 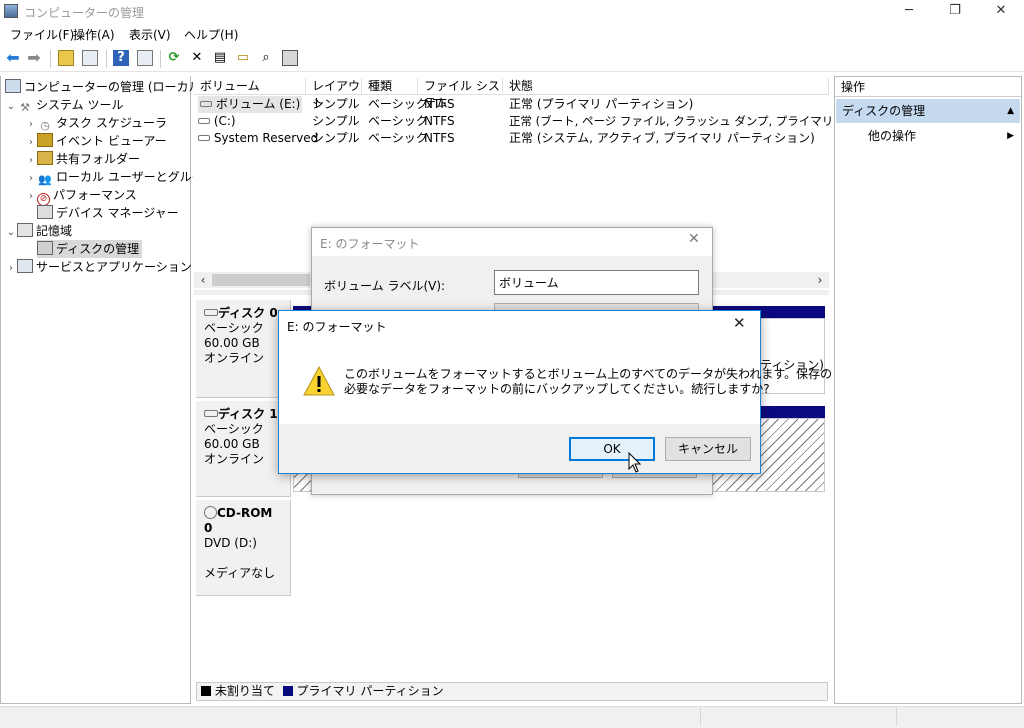 I want to click on menu-help: ヘルプ(H), so click(x=211, y=34).